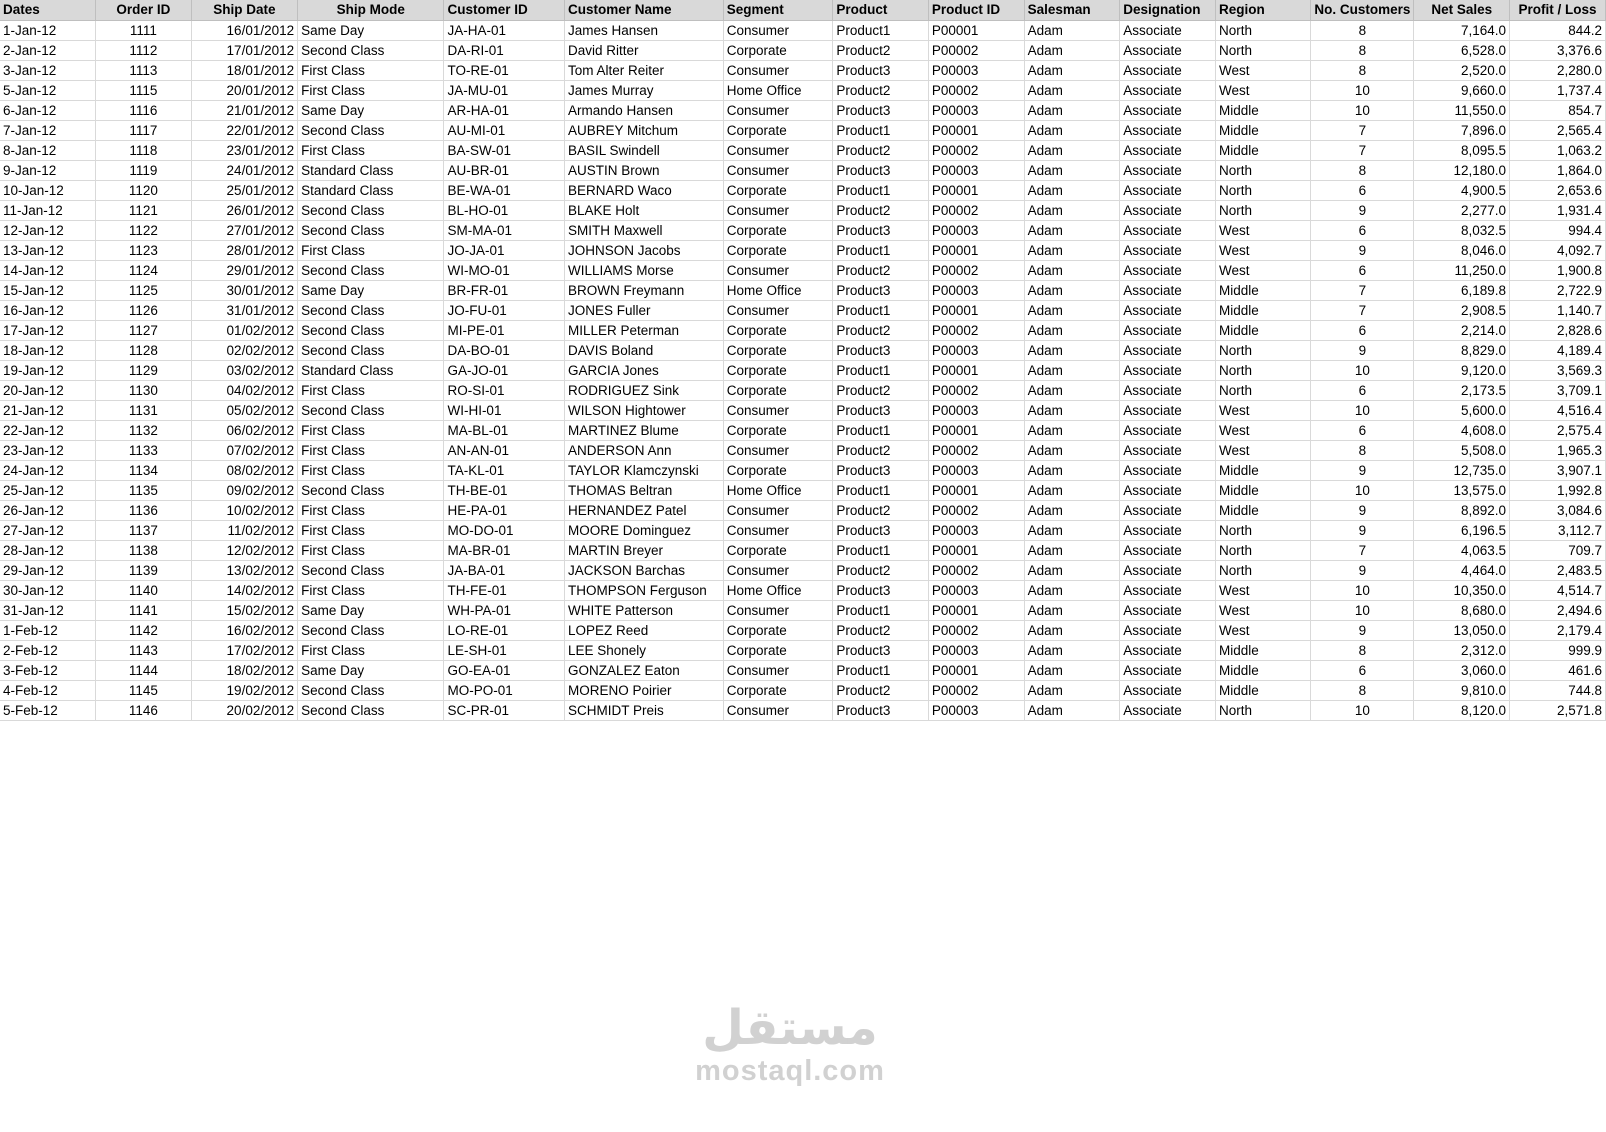  Describe the element at coordinates (1462, 350) in the screenshot. I see `cell-net-sales: 8,829.0` at that location.